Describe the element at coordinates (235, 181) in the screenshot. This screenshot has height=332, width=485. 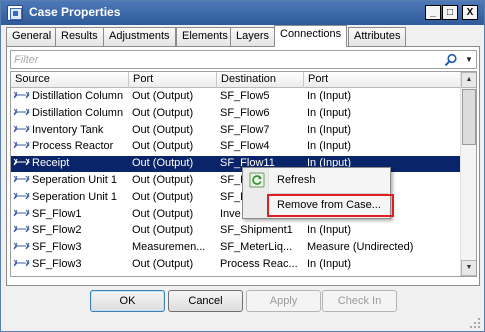
I see `table-row: Seperation Unit 1 Out (Output) SF_F` at that location.